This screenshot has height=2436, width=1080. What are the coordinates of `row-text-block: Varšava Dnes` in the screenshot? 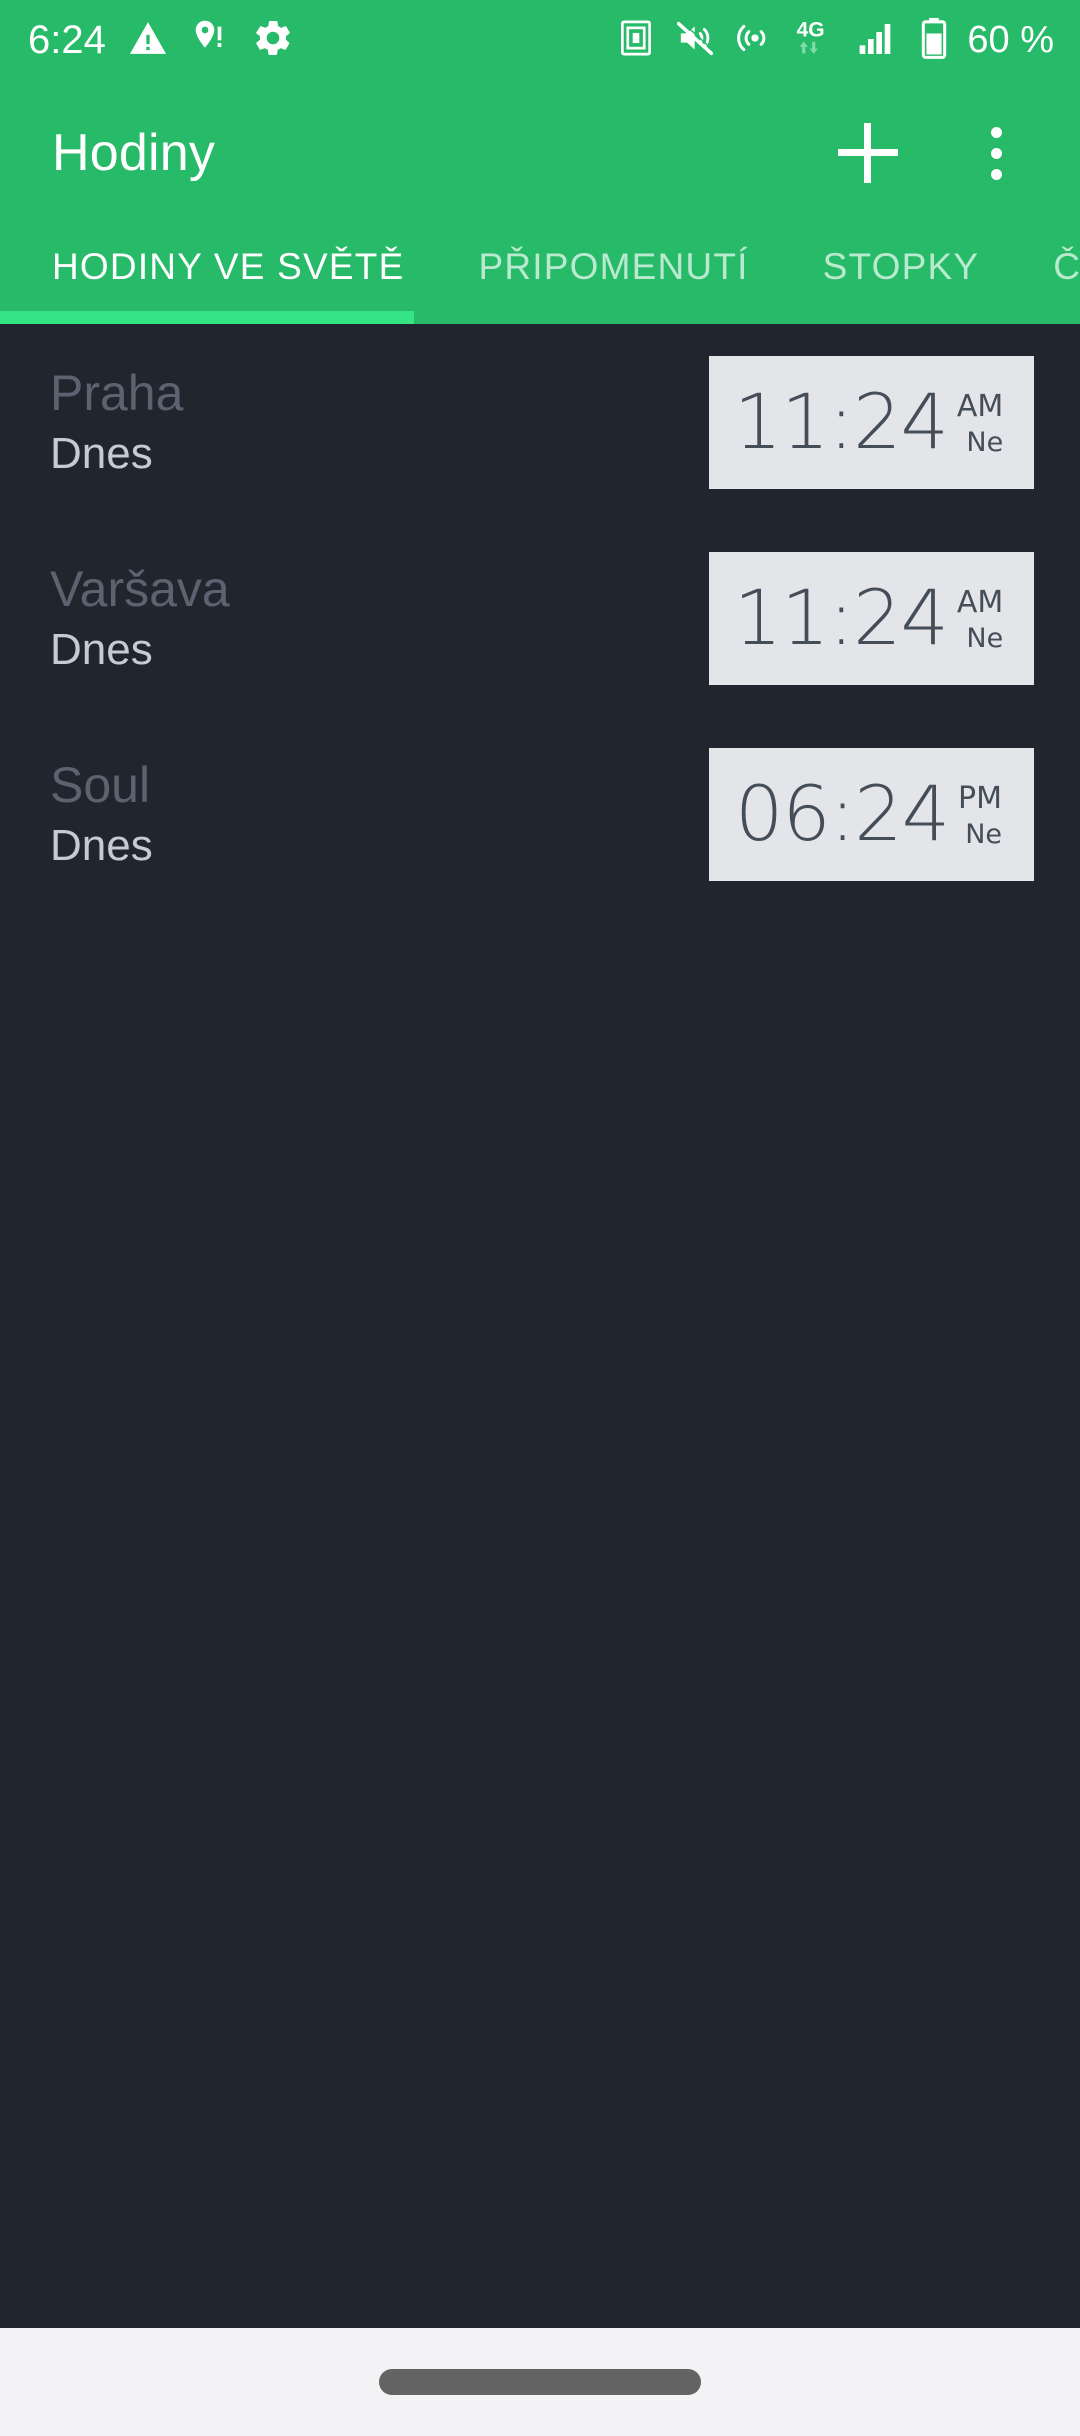 It's located at (140, 618).